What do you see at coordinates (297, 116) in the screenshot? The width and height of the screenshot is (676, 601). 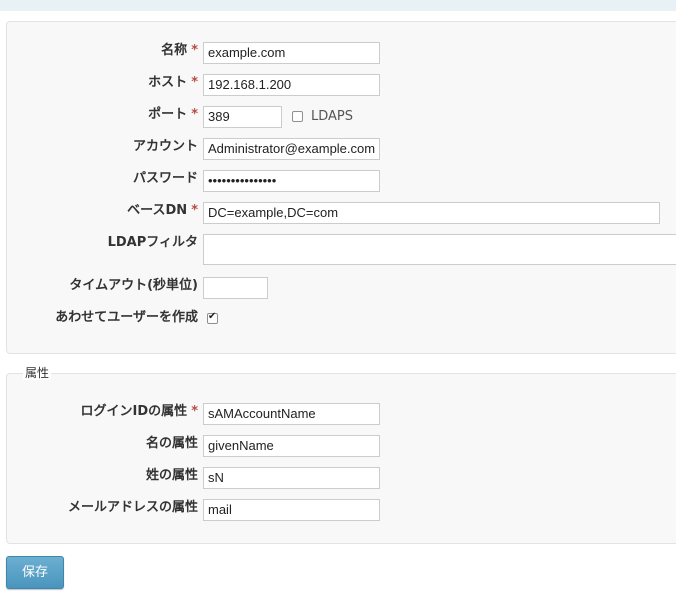 I see `ldaps-checkbox` at bounding box center [297, 116].